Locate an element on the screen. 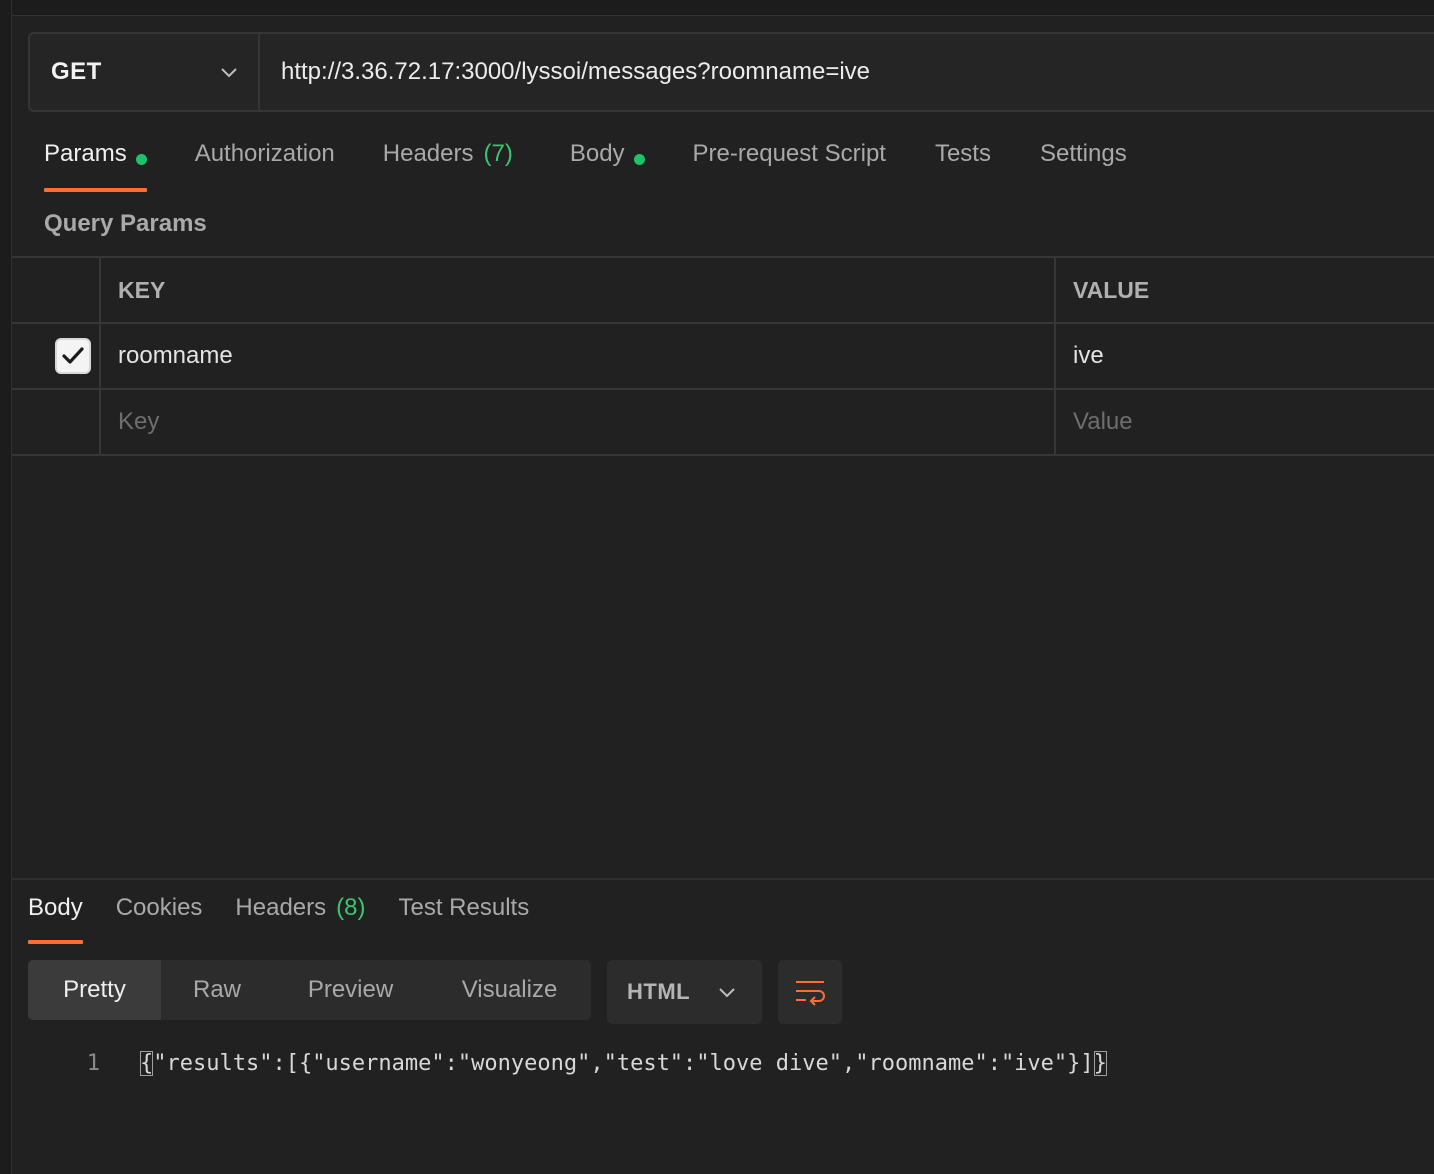  method-label: GET is located at coordinates (76, 71).